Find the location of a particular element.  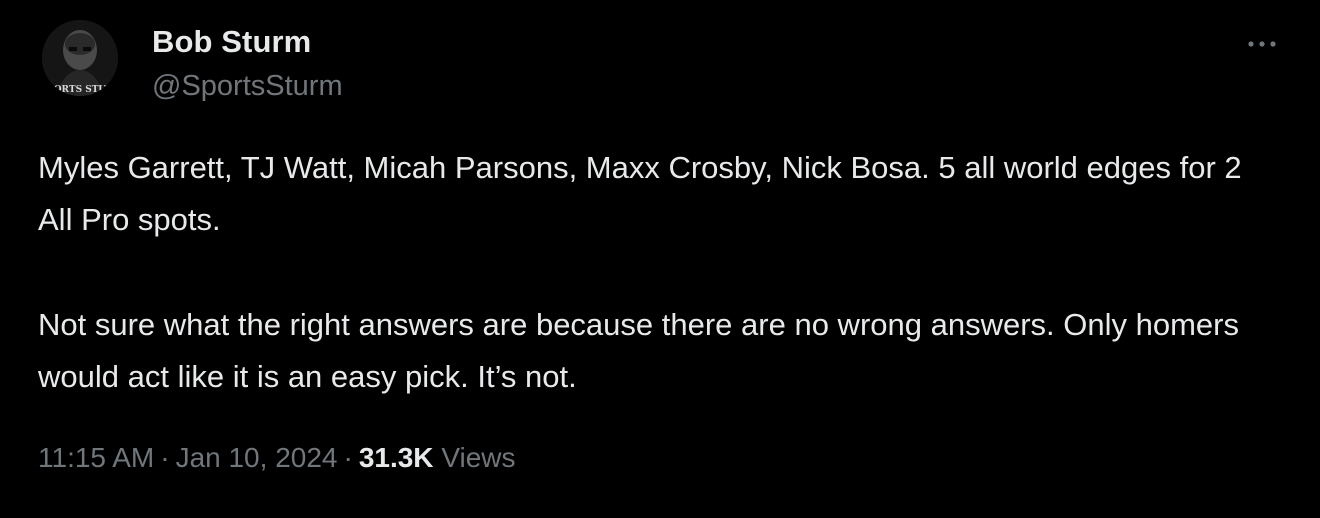

more-horizontal-icon is located at coordinates (1262, 44).